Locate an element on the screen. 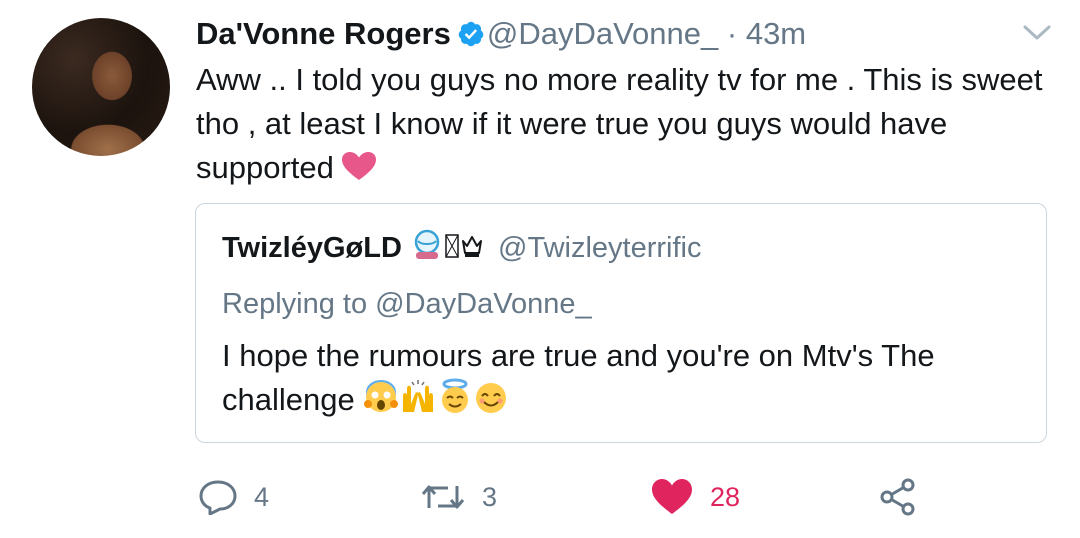 The image size is (1080, 538). verified-badge-icon is located at coordinates (471, 34).